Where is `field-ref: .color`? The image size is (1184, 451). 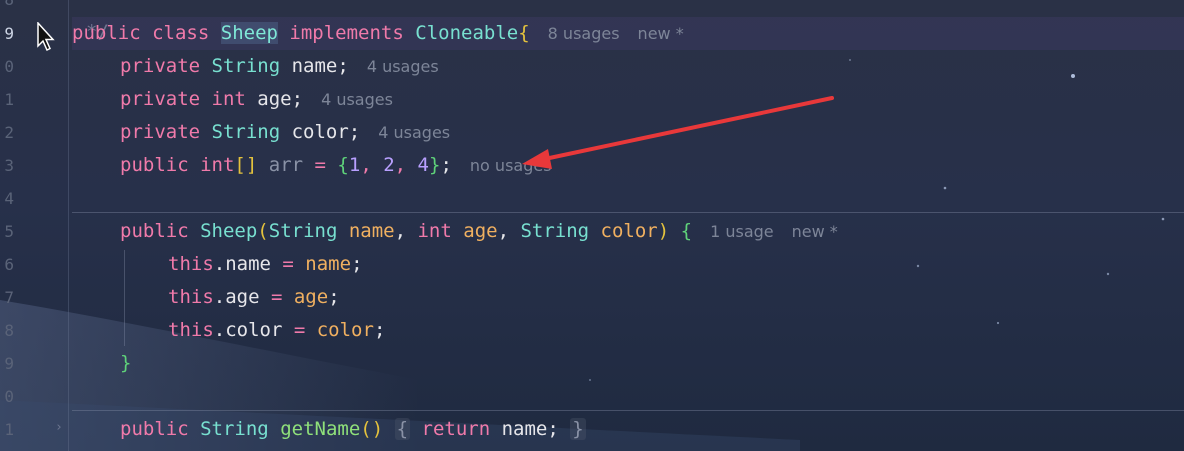
field-ref: .color is located at coordinates (248, 330).